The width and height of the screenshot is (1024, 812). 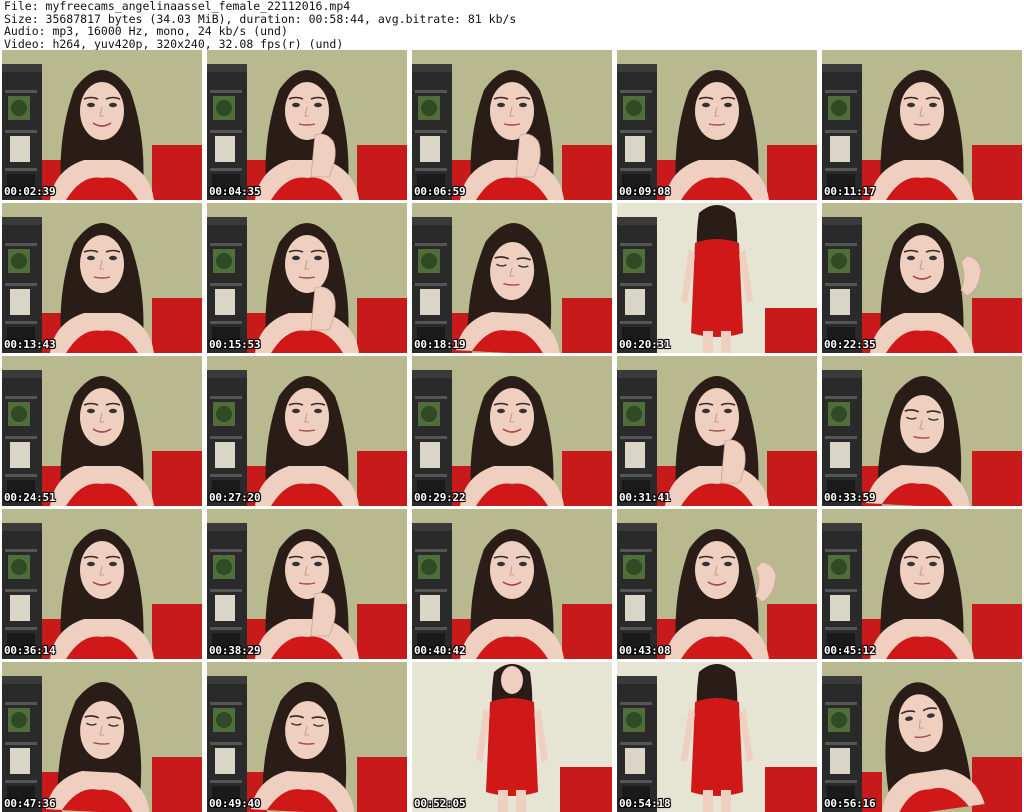 What do you see at coordinates (440, 650) in the screenshot?
I see `frame-timestamp: 00:40:42` at bounding box center [440, 650].